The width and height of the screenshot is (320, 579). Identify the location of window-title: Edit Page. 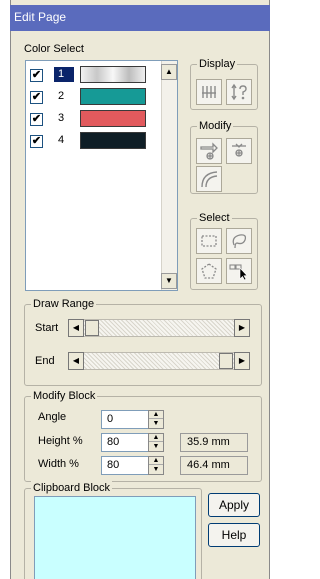
(40, 17).